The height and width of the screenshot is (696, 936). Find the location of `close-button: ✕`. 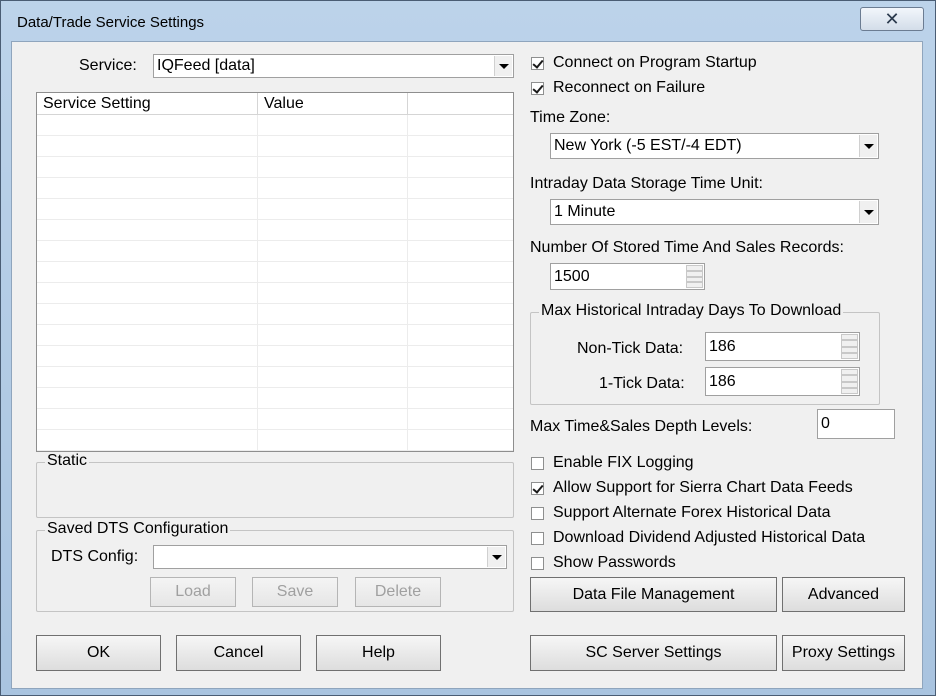

close-button: ✕ is located at coordinates (892, 19).